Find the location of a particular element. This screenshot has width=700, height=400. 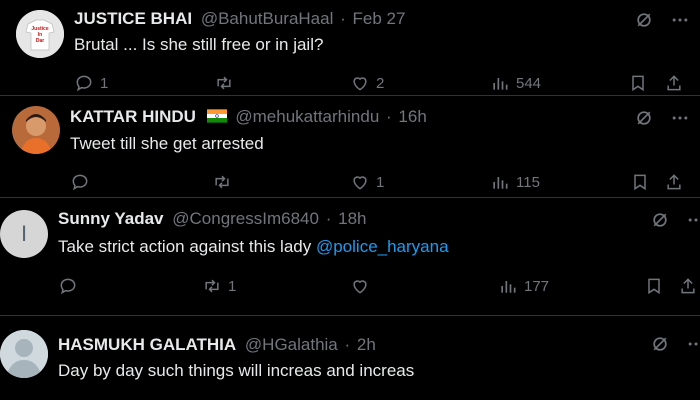

reply-text: Tweet till she get arrested is located at coordinates (167, 143).